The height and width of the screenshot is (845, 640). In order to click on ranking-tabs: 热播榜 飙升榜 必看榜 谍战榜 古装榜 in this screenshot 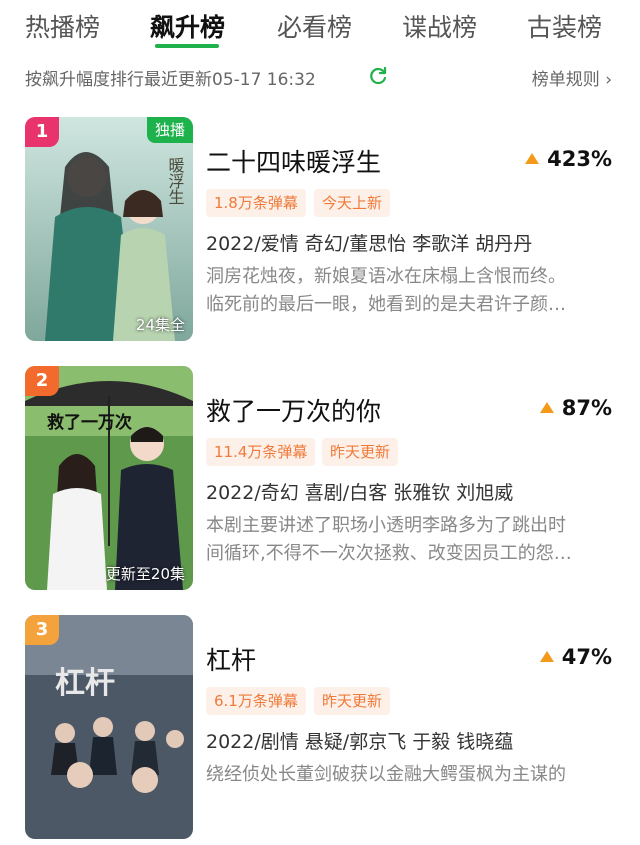, I will do `click(320, 26)`.